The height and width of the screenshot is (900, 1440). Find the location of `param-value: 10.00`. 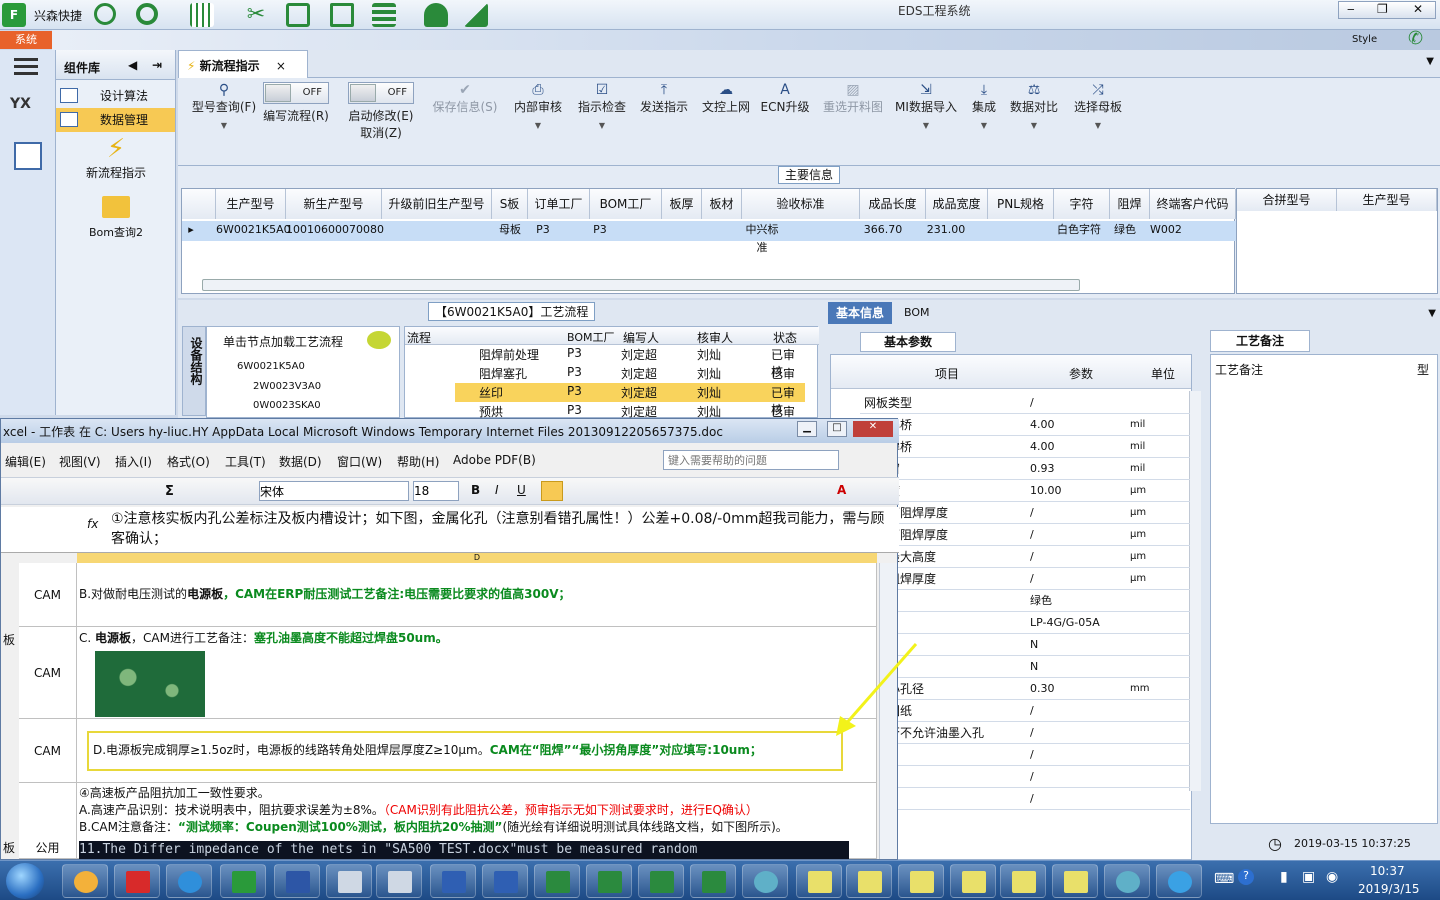

param-value: 10.00 is located at coordinates (1046, 491).